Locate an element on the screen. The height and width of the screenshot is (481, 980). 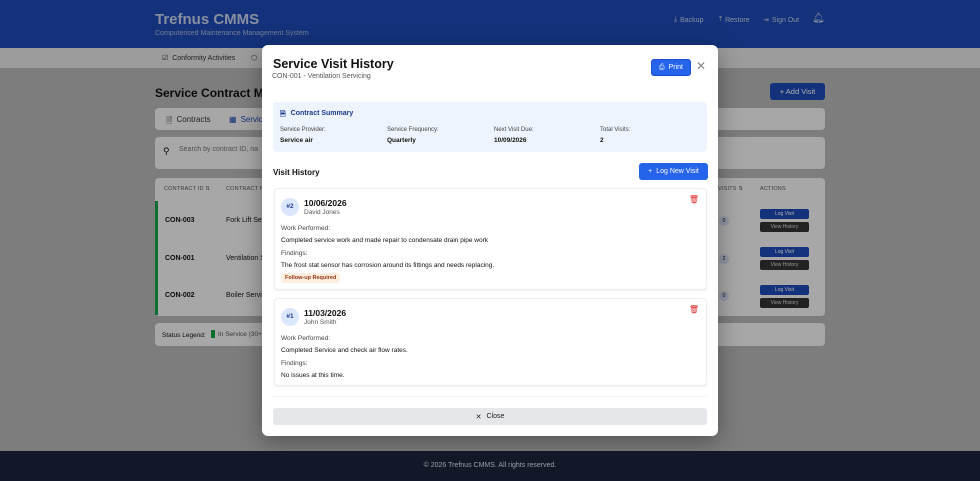
visit-history-heading: Visit History is located at coordinates (296, 172).